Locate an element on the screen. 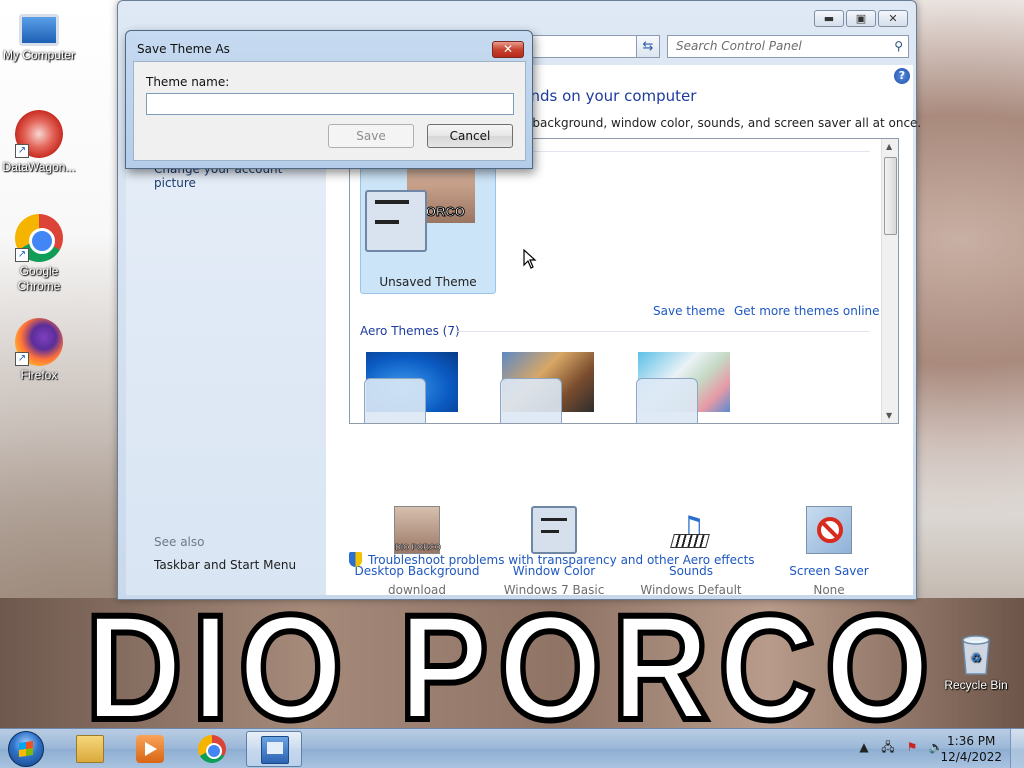  system-tray: ▲ 🖧 ⚑ 🔈 is located at coordinates (900, 747).